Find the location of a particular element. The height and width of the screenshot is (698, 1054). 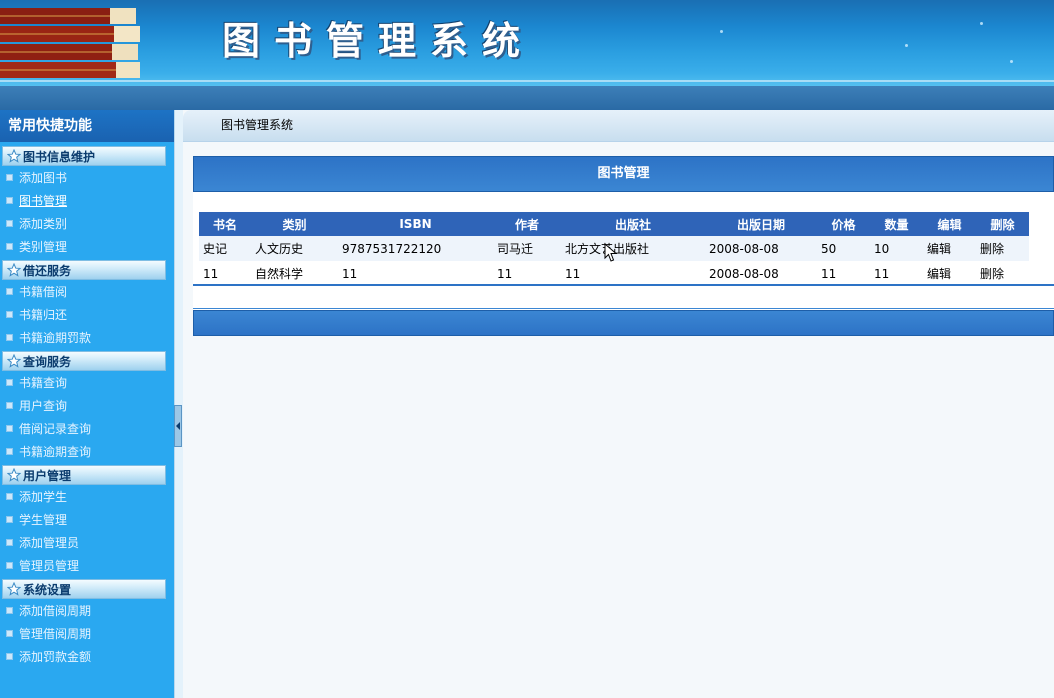

panel-spacer is located at coordinates (623, 297).